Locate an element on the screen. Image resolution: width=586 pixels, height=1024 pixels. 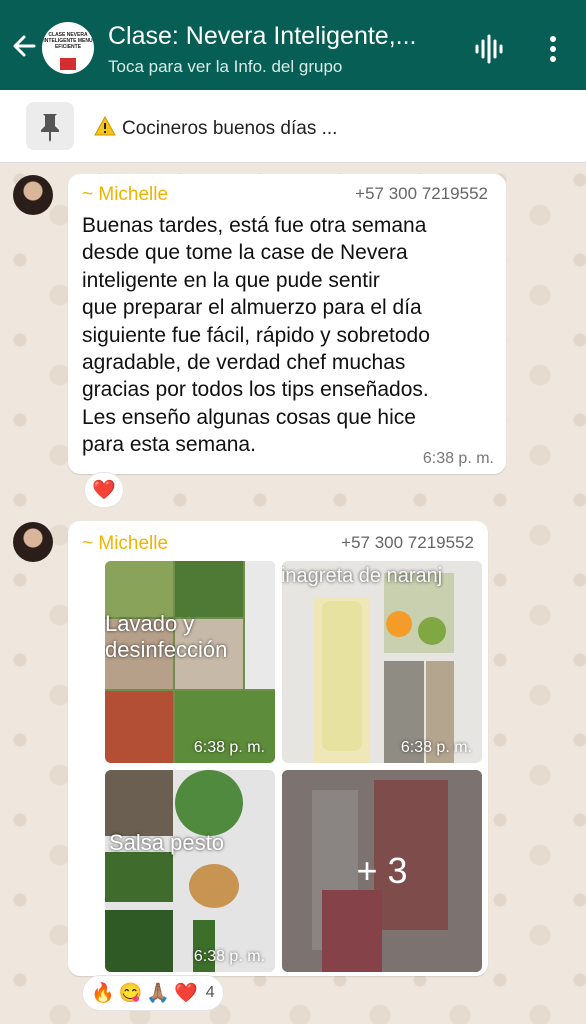
group-logo-text: CLASE NEVERA INTELIGENTE MENU EFICIENTE is located at coordinates (68, 41).